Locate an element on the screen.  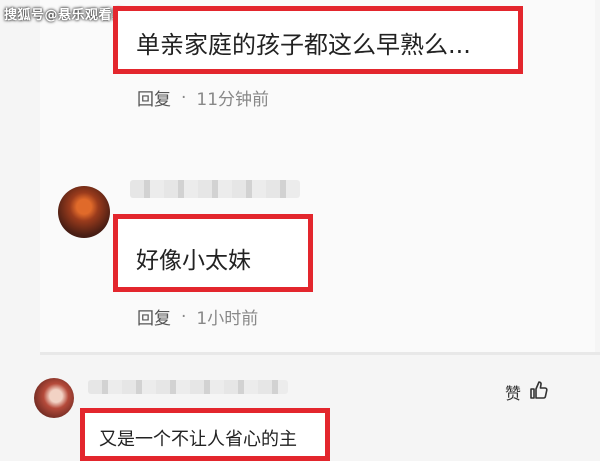
thumbs-up-icon is located at coordinates (539, 392).